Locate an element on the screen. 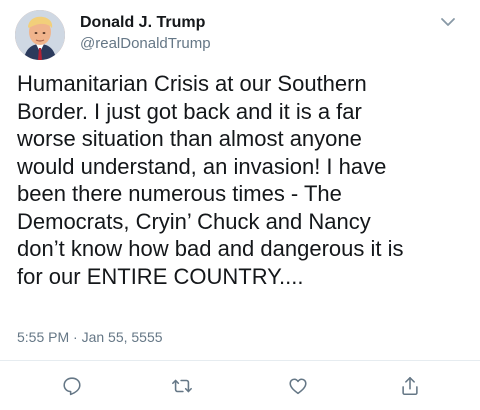 This screenshot has height=410, width=480. heart-icon is located at coordinates (298, 386).